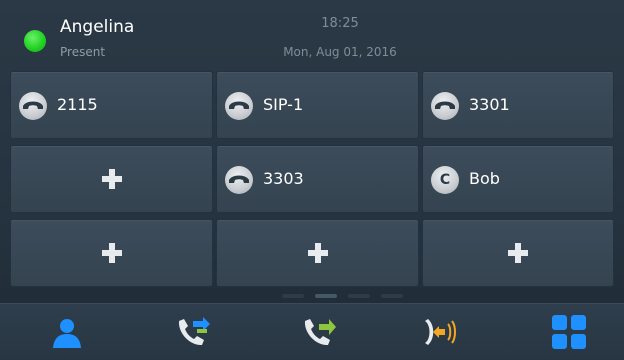  I want to click on apps-button, so click(569, 332).